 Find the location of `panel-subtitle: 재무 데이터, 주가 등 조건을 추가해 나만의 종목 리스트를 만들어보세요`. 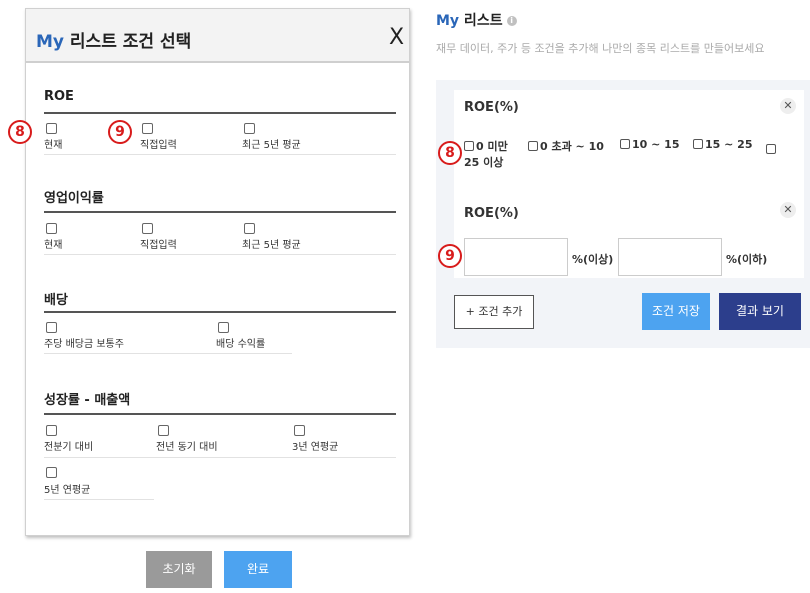

panel-subtitle: 재무 데이터, 주가 등 조건을 추가해 나만의 종목 리스트를 만들어보세요 is located at coordinates (600, 48).